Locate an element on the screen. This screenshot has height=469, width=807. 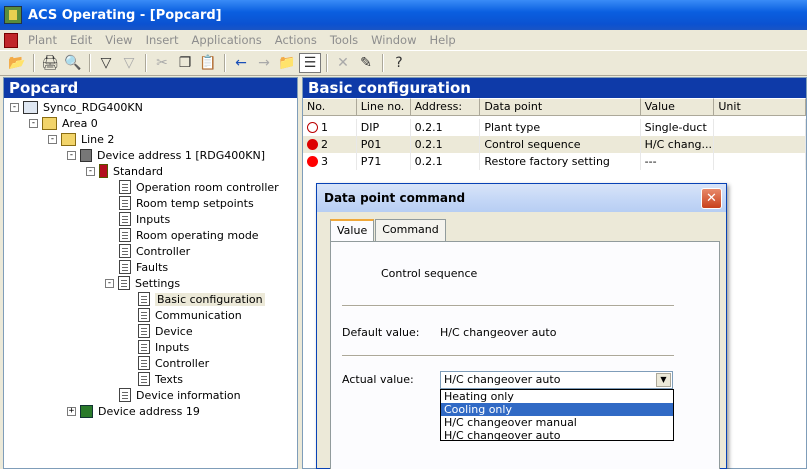
standard-icon is located at coordinates (103, 171).